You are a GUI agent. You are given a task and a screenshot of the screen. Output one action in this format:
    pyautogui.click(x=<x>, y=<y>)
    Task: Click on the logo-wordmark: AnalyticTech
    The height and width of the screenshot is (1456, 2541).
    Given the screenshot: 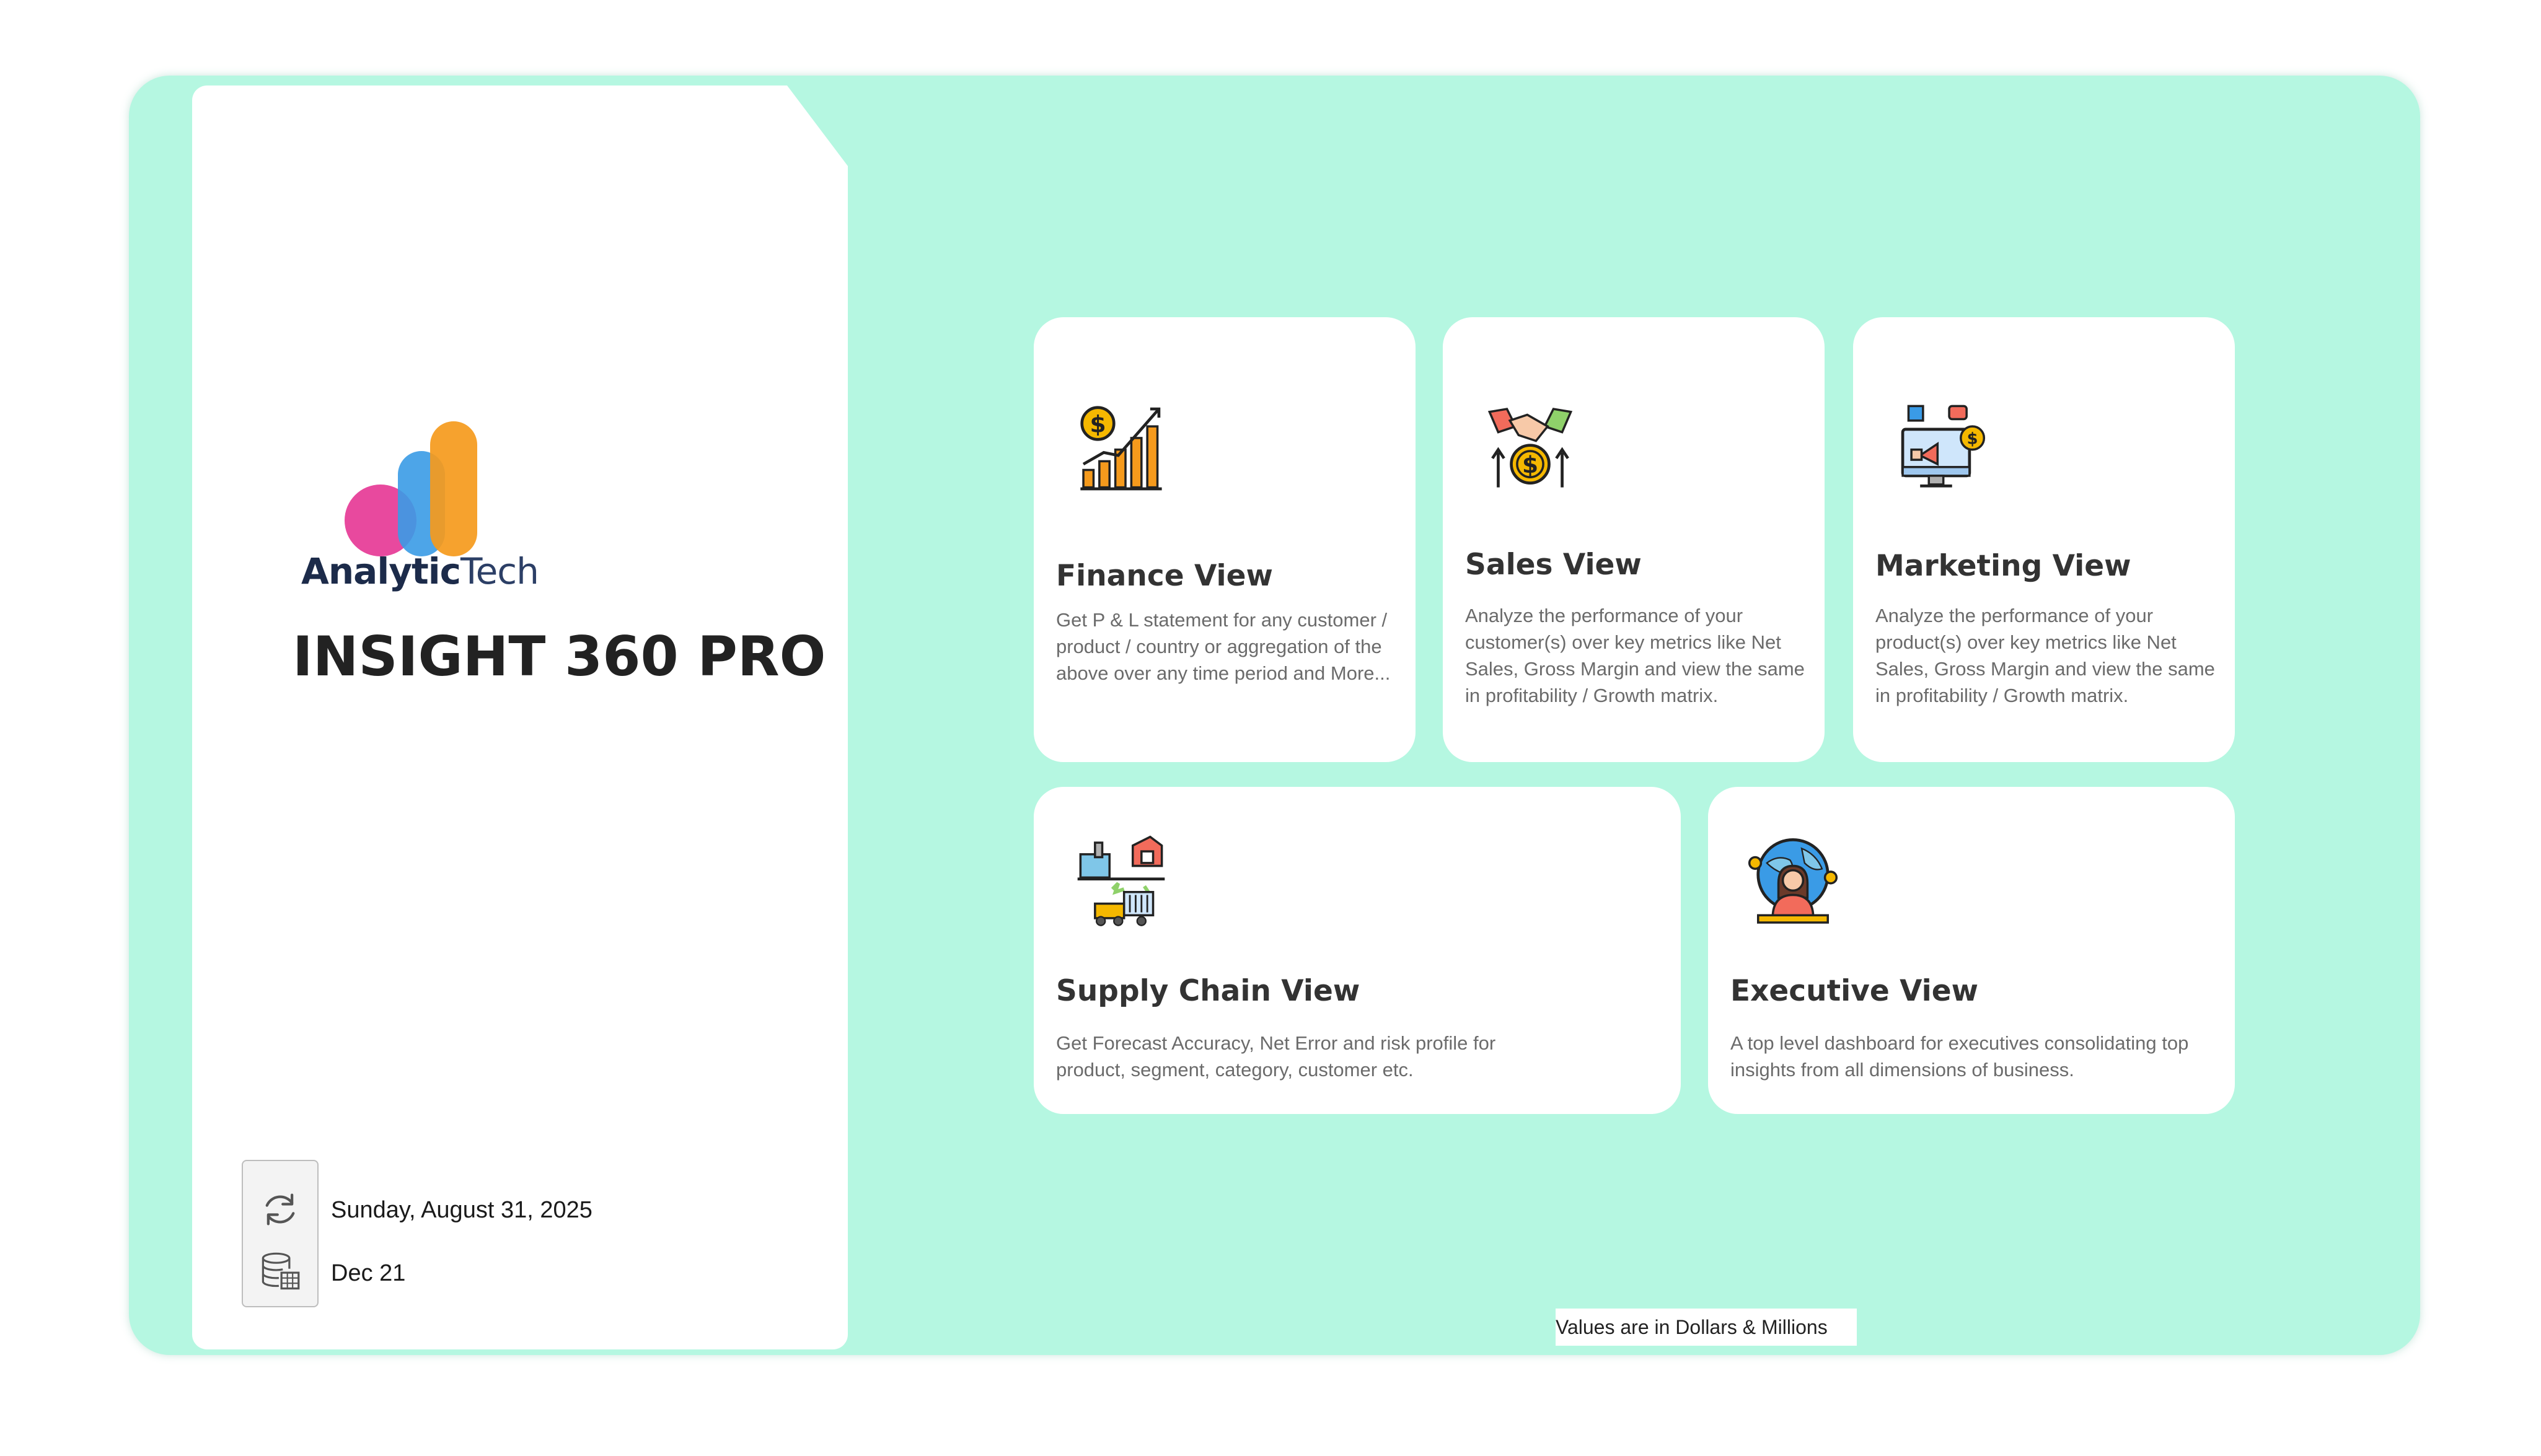 What is the action you would take?
    pyautogui.click(x=420, y=571)
    